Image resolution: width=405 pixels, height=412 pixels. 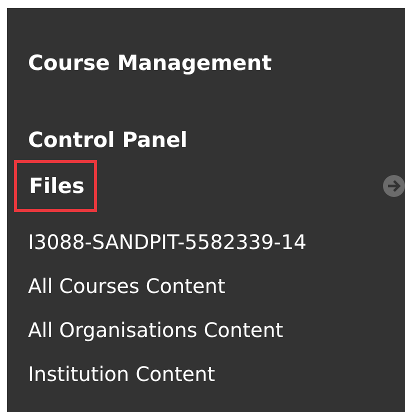 What do you see at coordinates (167, 242) in the screenshot?
I see `menu-item: I3088-SANDPIT-5582339-14` at bounding box center [167, 242].